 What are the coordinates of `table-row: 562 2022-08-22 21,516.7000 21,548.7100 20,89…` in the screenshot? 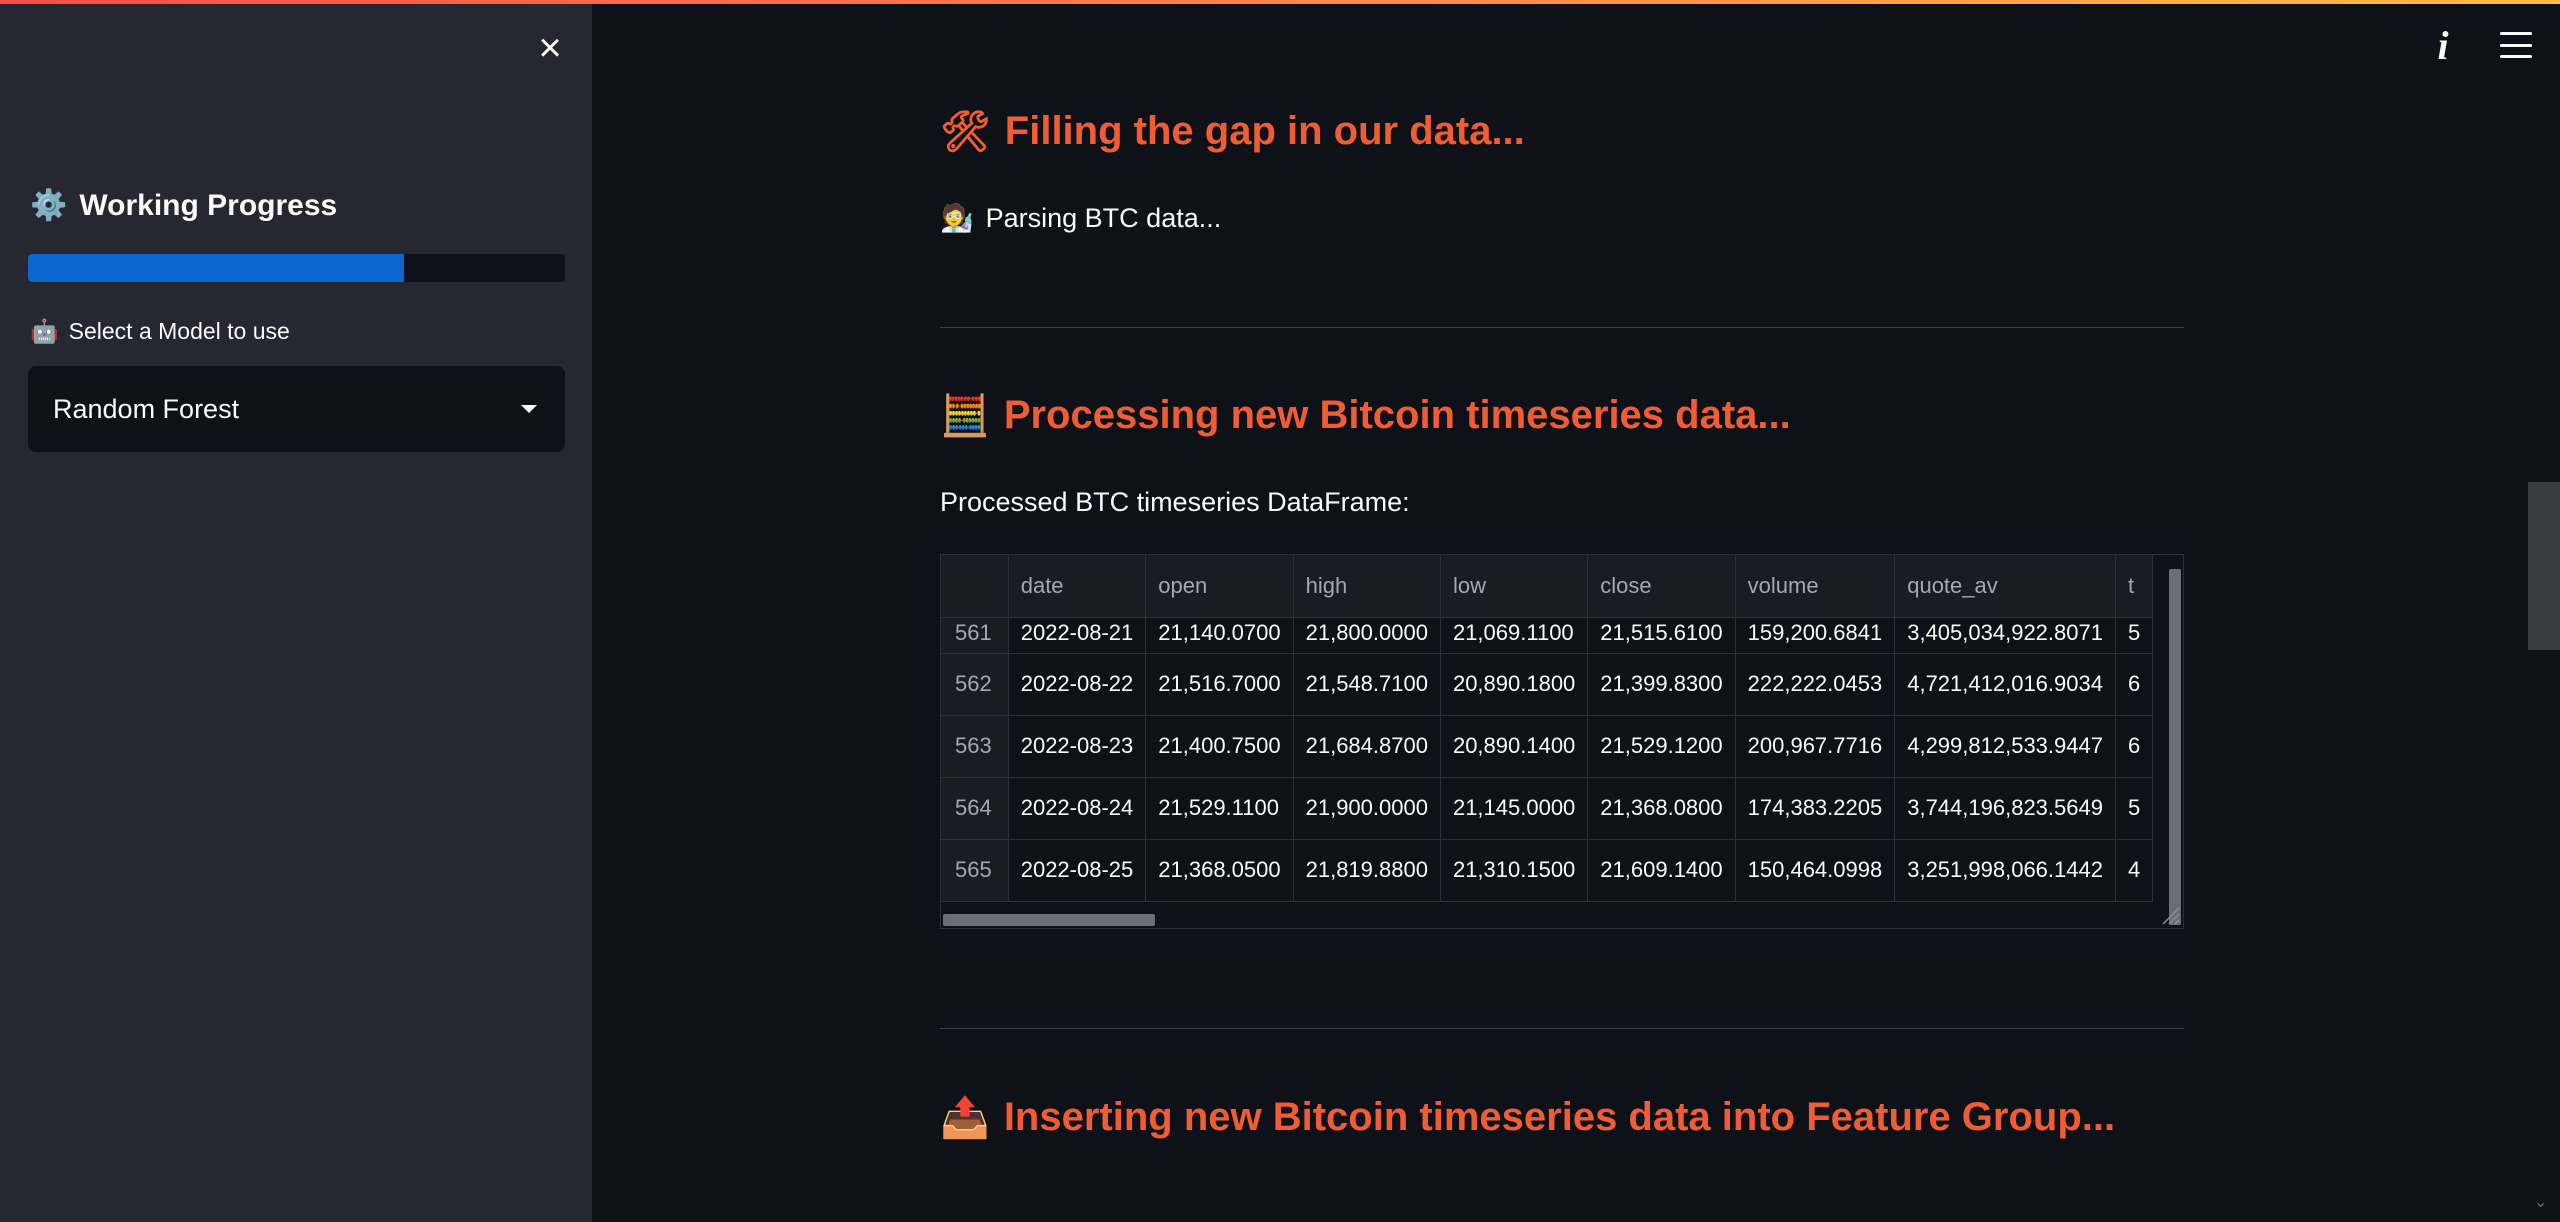 It's located at (1547, 684).